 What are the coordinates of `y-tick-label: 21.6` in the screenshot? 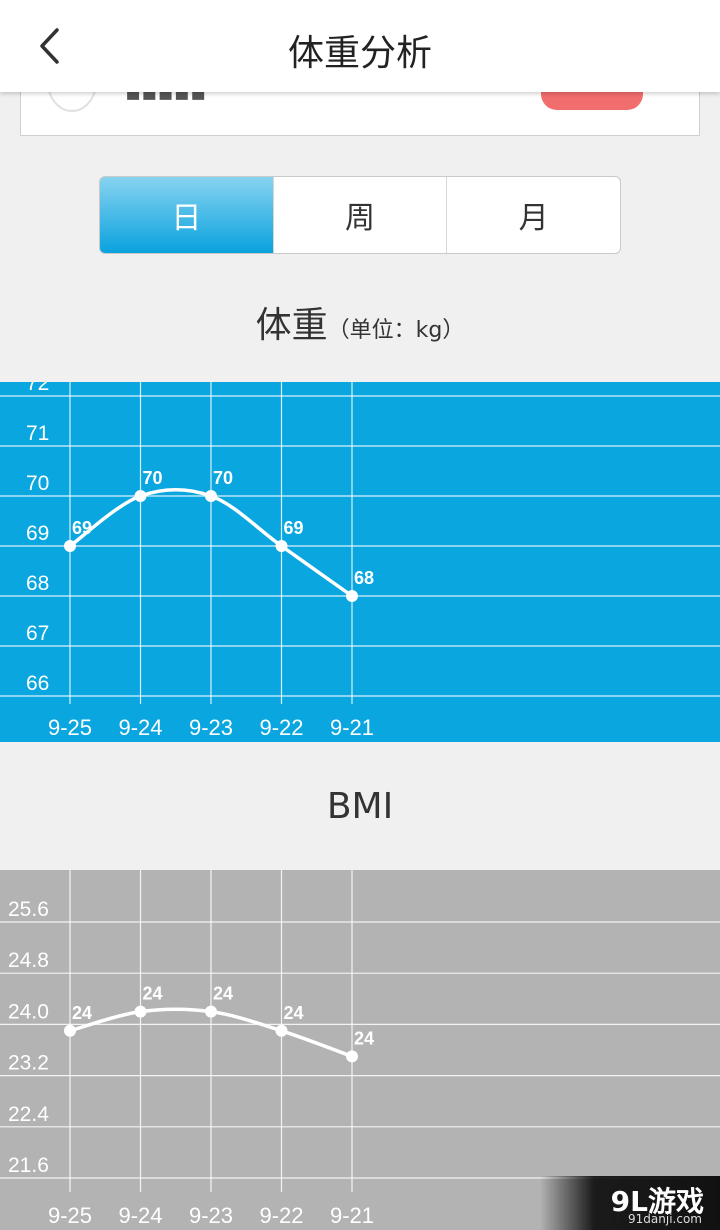 It's located at (28, 1165).